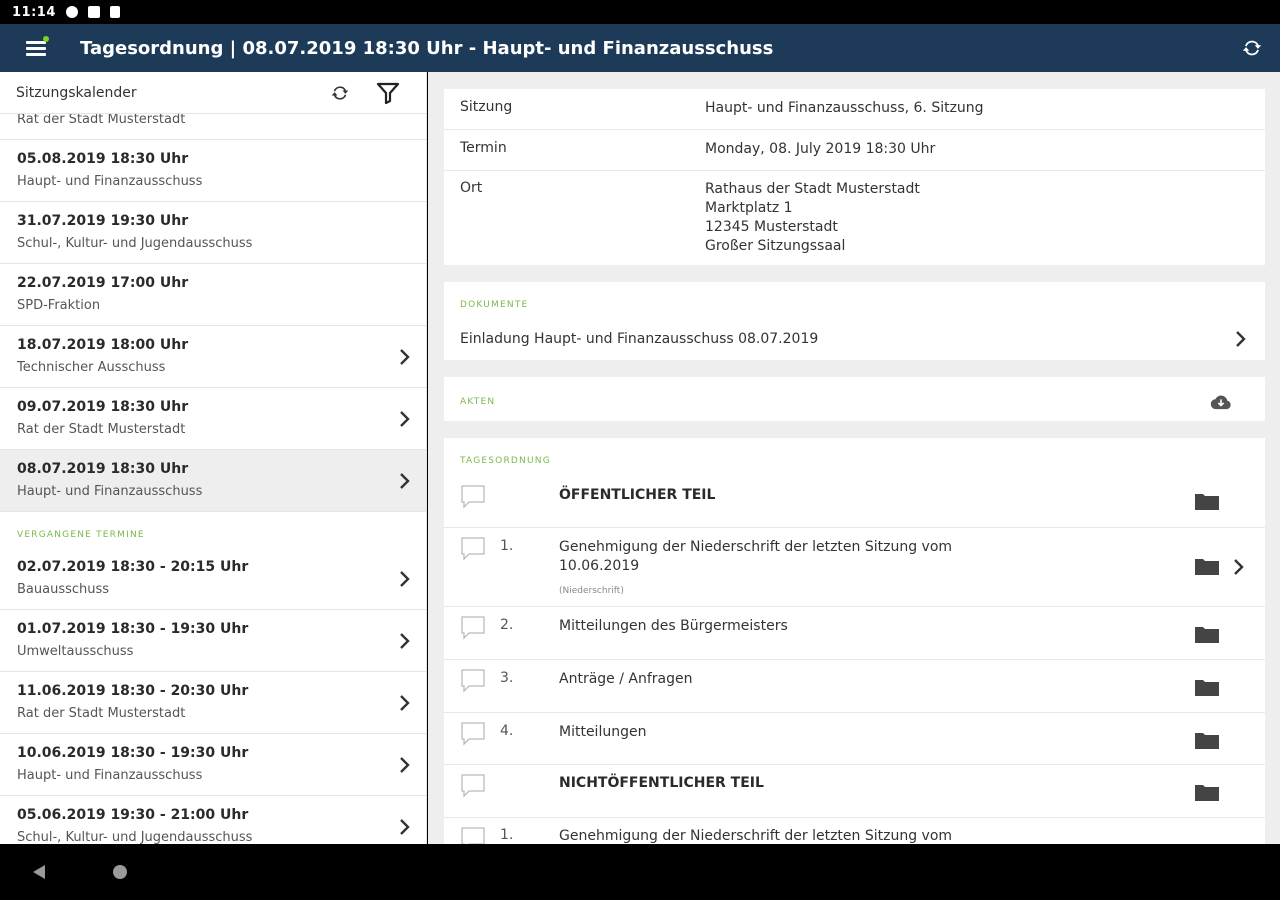 This screenshot has width=1280, height=900. Describe the element at coordinates (812, 189) in the screenshot. I see `address-line: Rathaus der Stadt Musterstadt` at that location.